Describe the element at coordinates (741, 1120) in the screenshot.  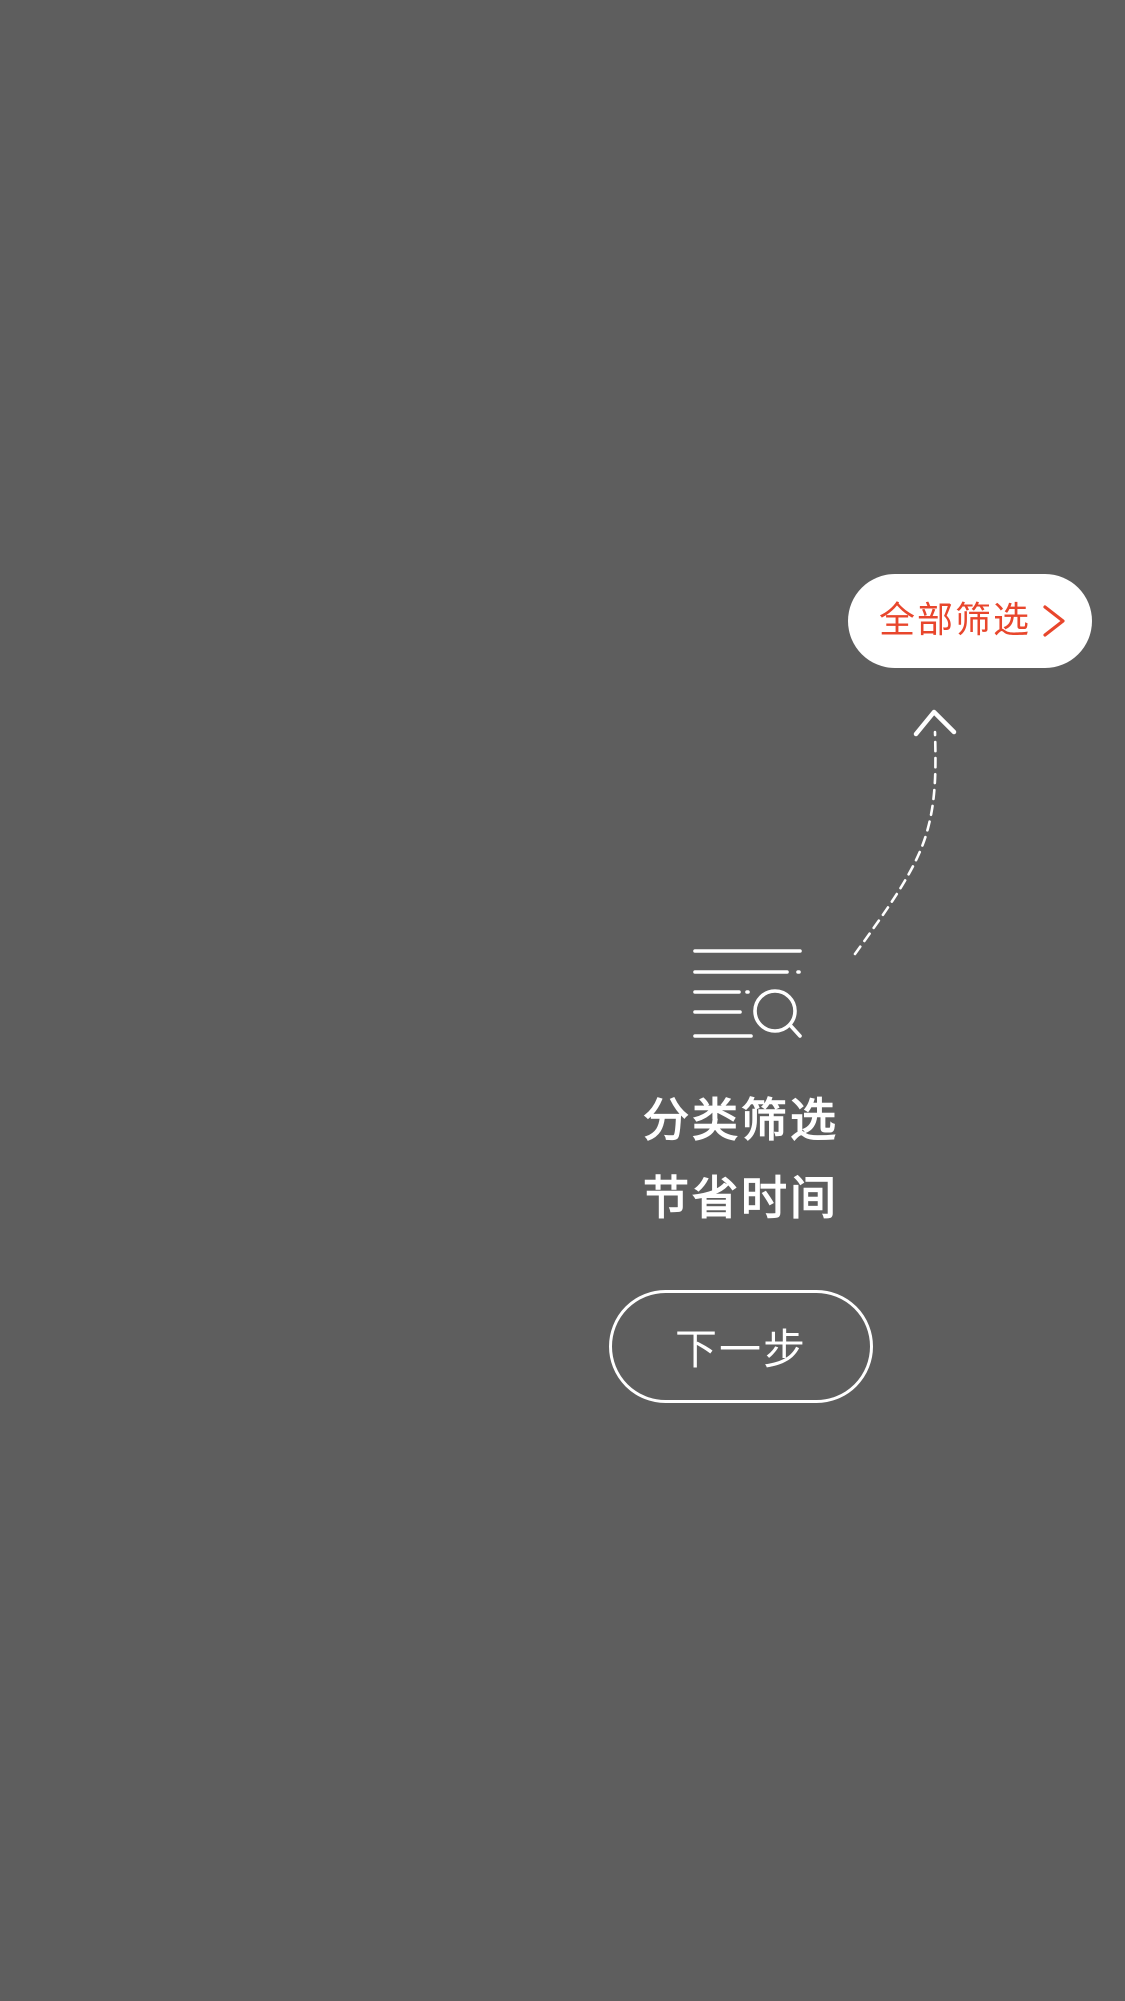
I see `guide-title-line-1: 分类筛选` at that location.